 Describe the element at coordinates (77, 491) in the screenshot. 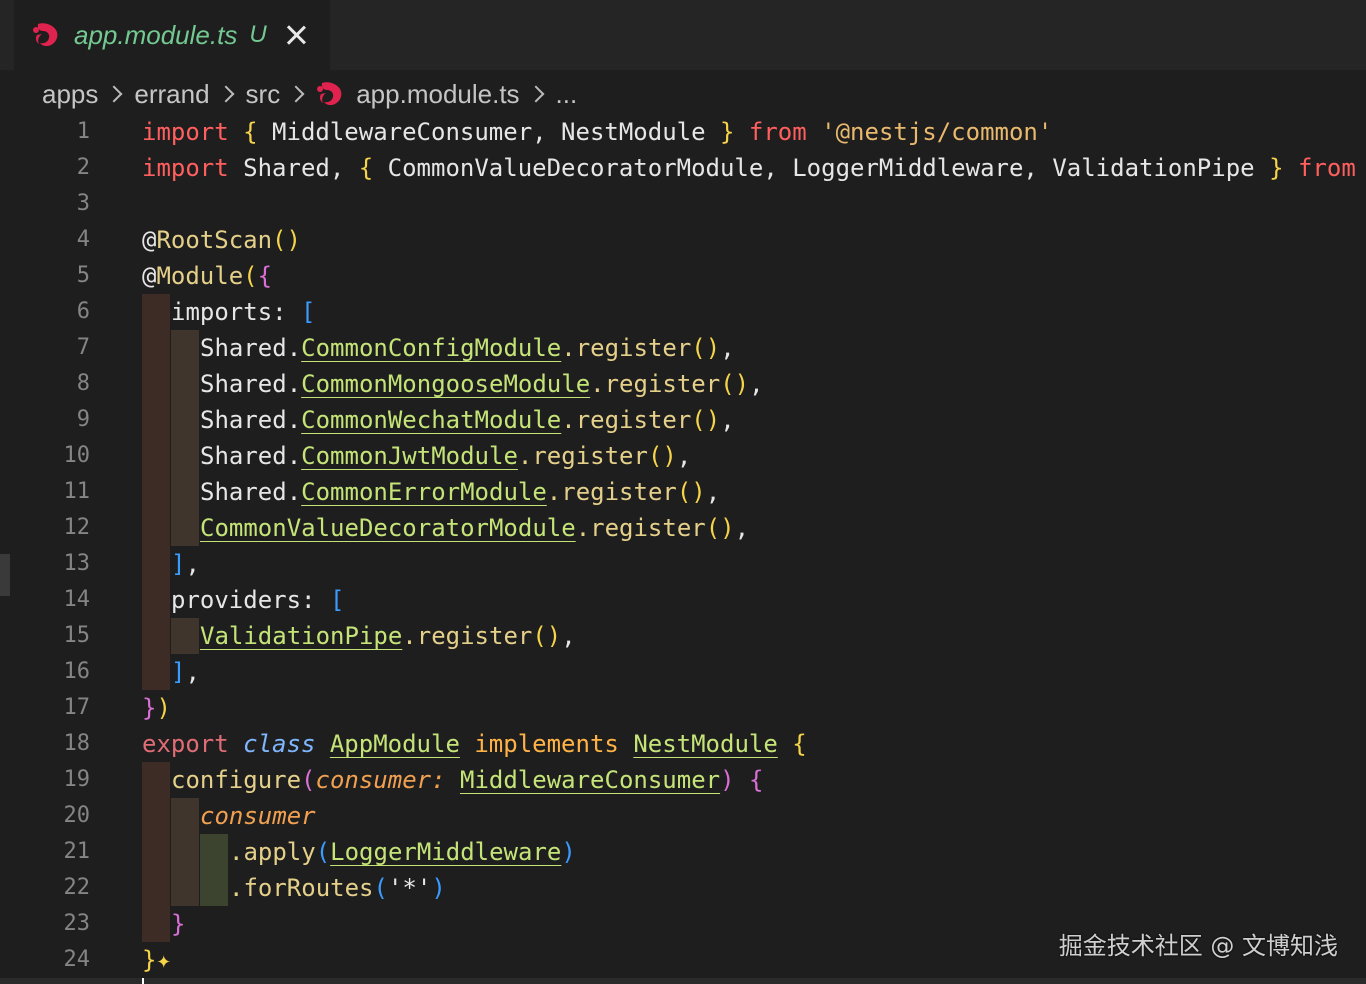

I see `line-number: 11` at that location.